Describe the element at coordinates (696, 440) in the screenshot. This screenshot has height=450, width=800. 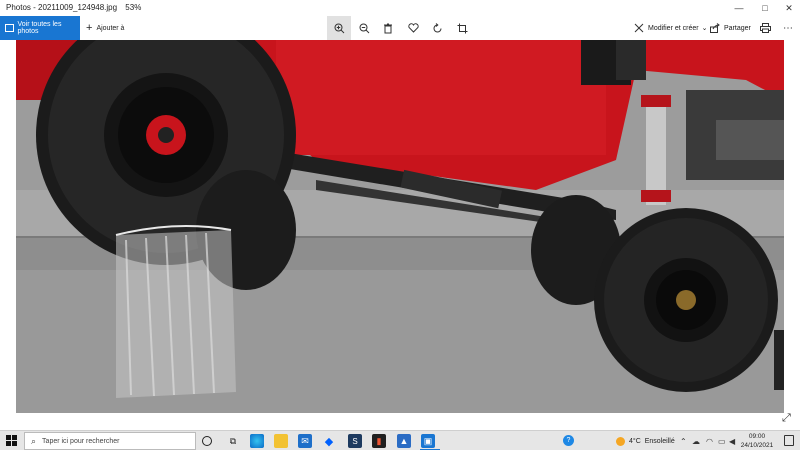
I see `network-drive-icon: ☁` at that location.